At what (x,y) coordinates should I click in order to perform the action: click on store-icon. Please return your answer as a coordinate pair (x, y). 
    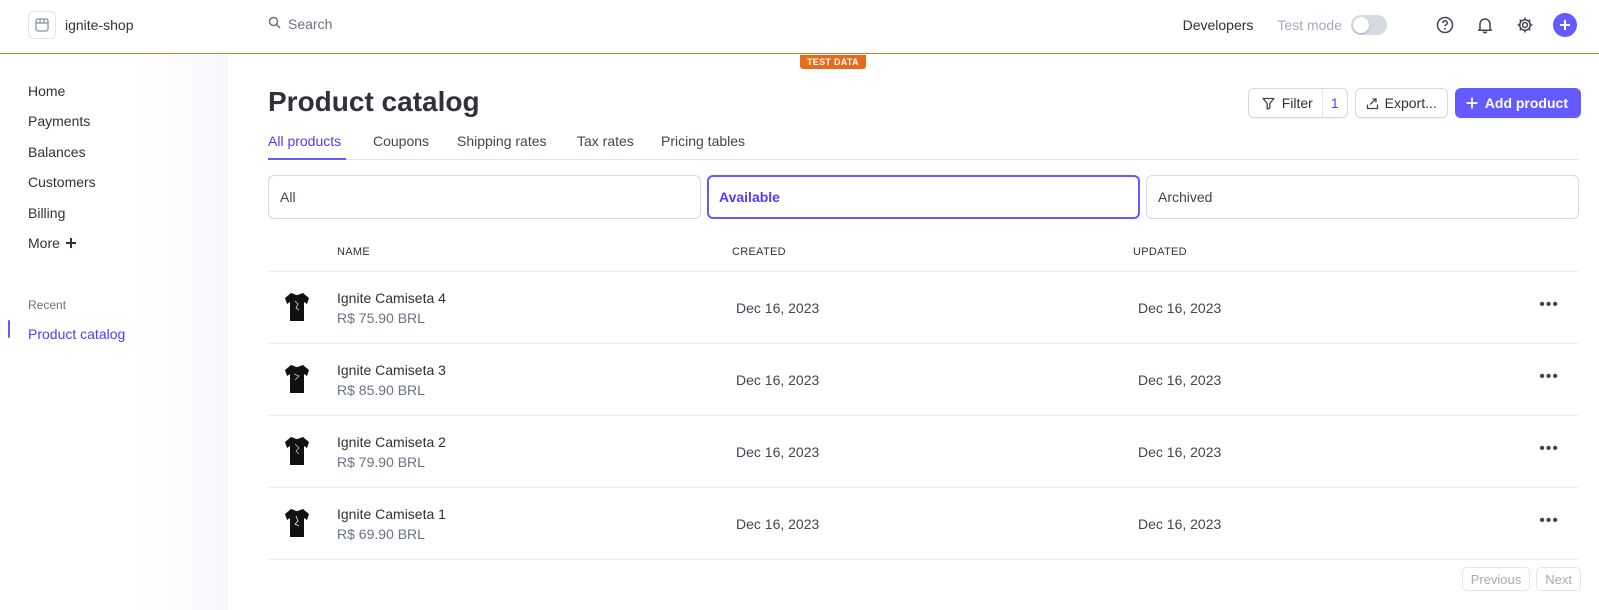
    Looking at the image, I should click on (42, 25).